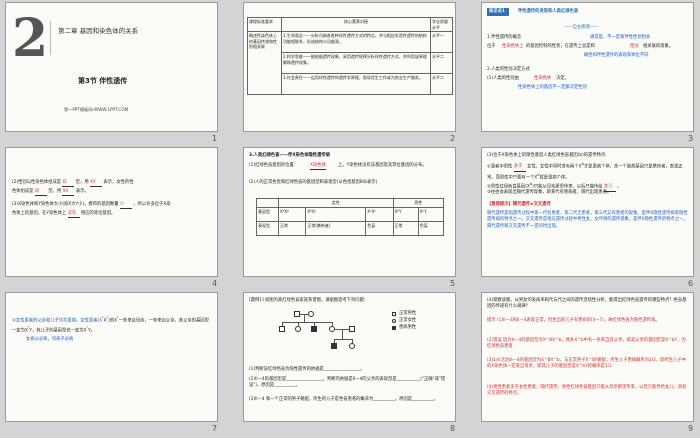  Describe the element at coordinates (691, 283) in the screenshot. I see `slide-number-6: 6` at that location.